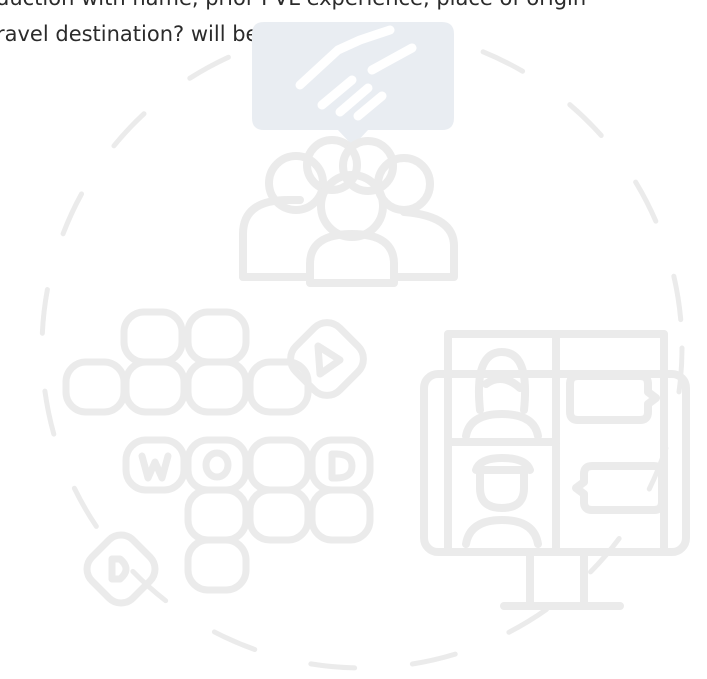 This screenshot has height=679, width=707. I want to click on person-woman-icon, so click(502, 394).